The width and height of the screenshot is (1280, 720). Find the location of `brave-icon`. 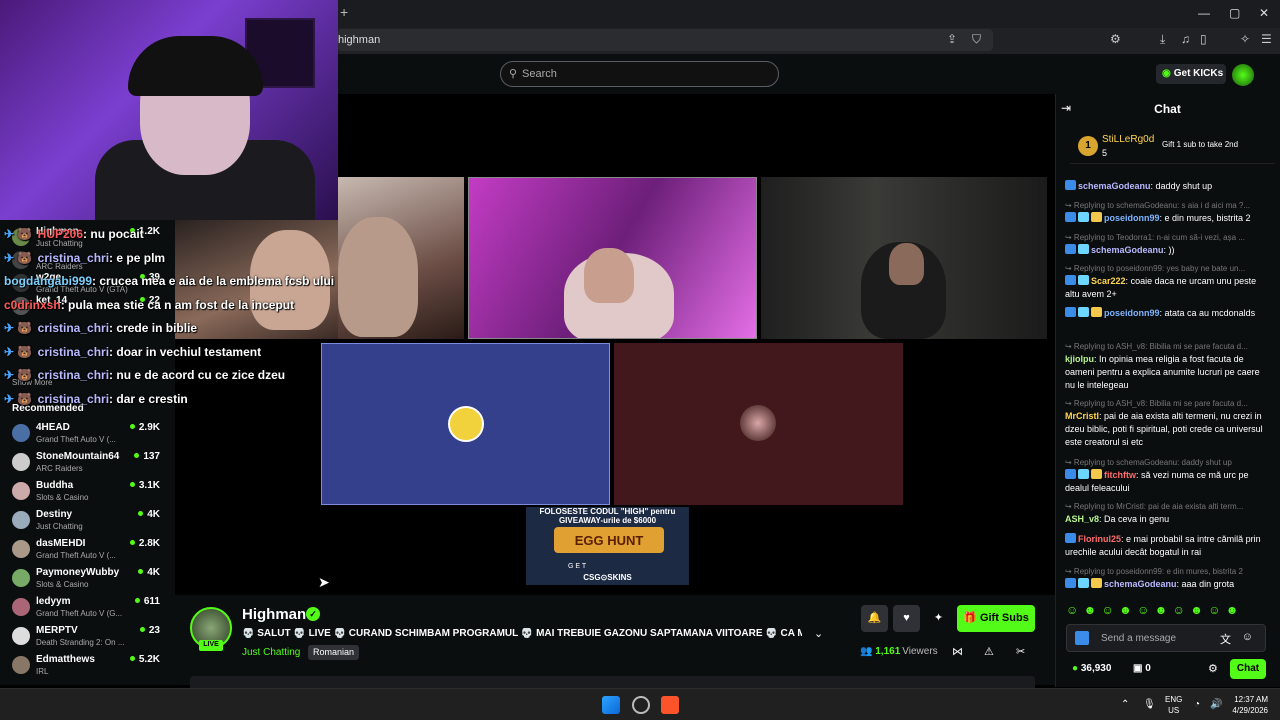

brave-icon is located at coordinates (670, 705).